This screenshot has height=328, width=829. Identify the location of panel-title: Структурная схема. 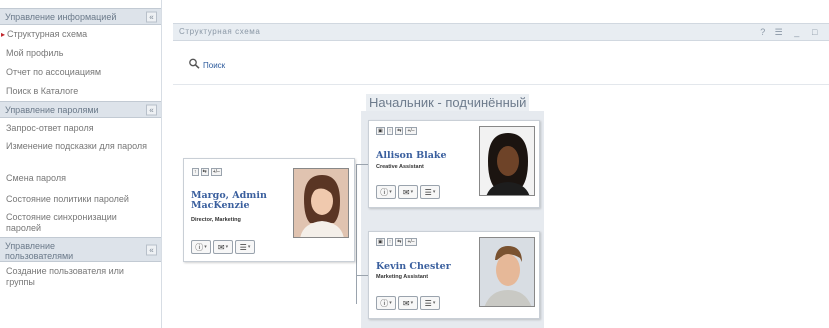
(220, 31).